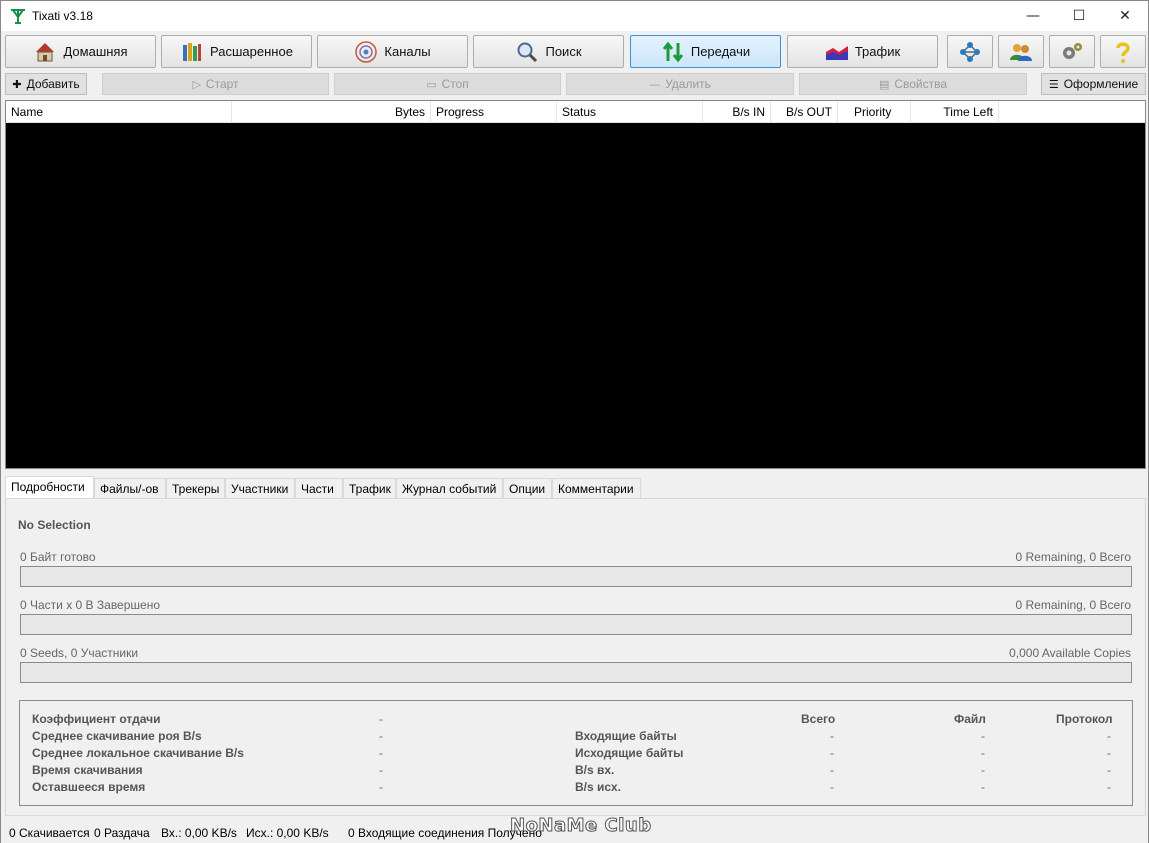 This screenshot has height=843, width=1149. What do you see at coordinates (913, 84) in the screenshot?
I see `properties-button: ▤ Свойства` at bounding box center [913, 84].